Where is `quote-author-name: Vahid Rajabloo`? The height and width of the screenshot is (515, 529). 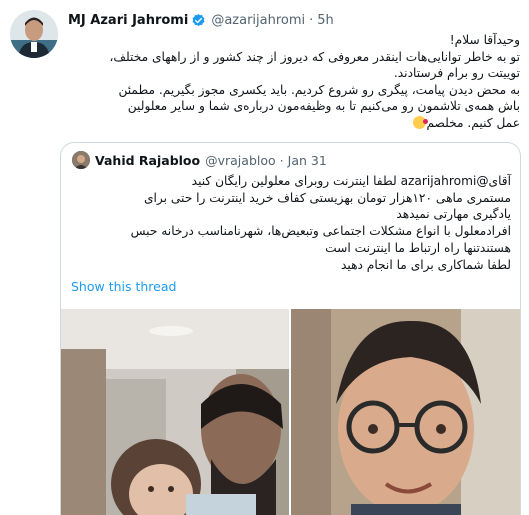 quote-author-name: Vahid Rajabloo is located at coordinates (147, 160).